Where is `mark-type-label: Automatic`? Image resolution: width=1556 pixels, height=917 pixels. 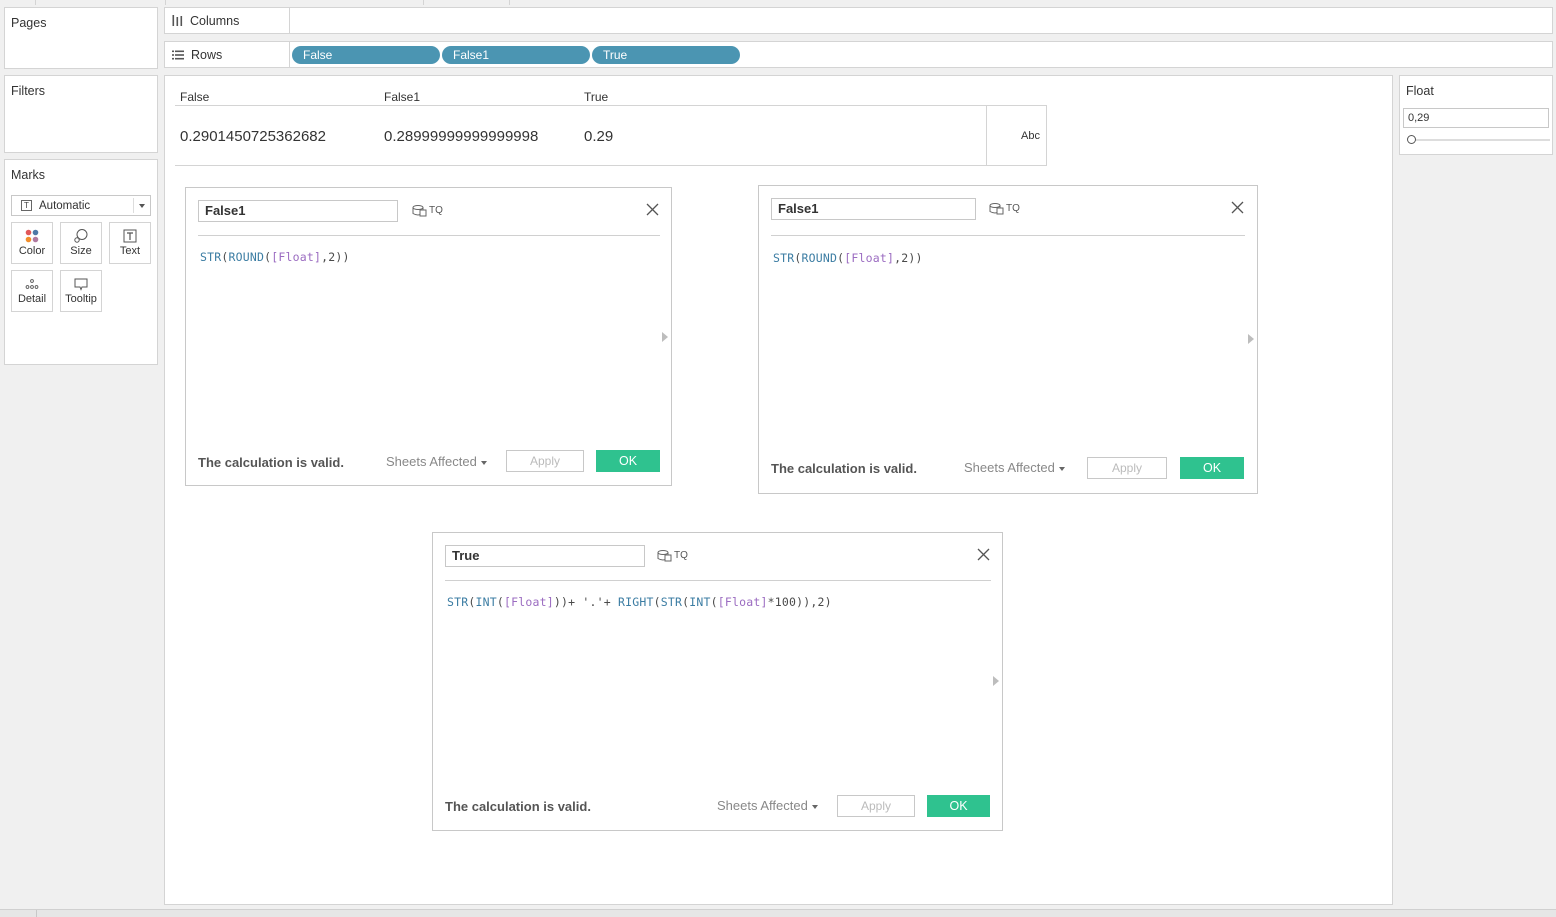
mark-type-label: Automatic is located at coordinates (65, 205).